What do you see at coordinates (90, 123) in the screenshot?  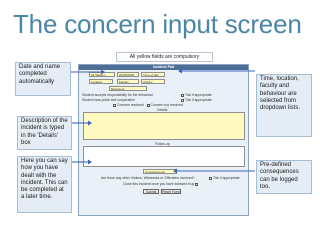 I see `arrowhead-description` at bounding box center [90, 123].